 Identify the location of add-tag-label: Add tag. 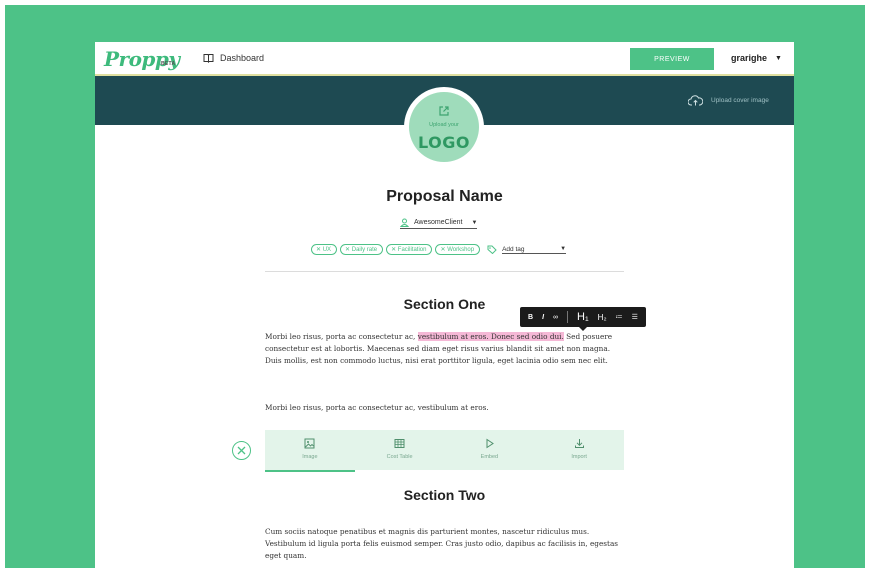
(513, 249).